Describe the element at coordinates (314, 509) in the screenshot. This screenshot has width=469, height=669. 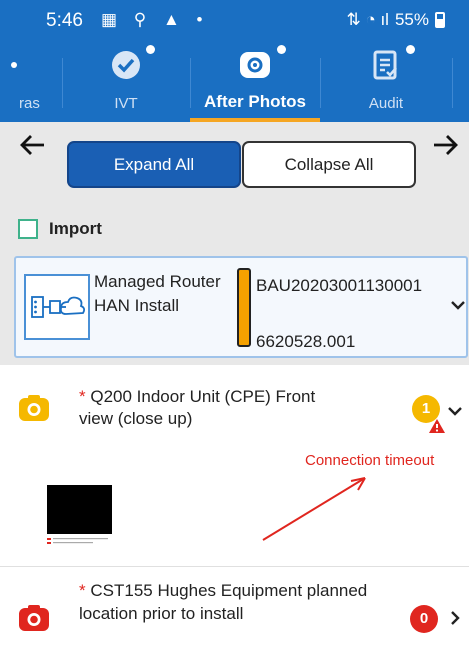
I see `annotation-arrow` at that location.